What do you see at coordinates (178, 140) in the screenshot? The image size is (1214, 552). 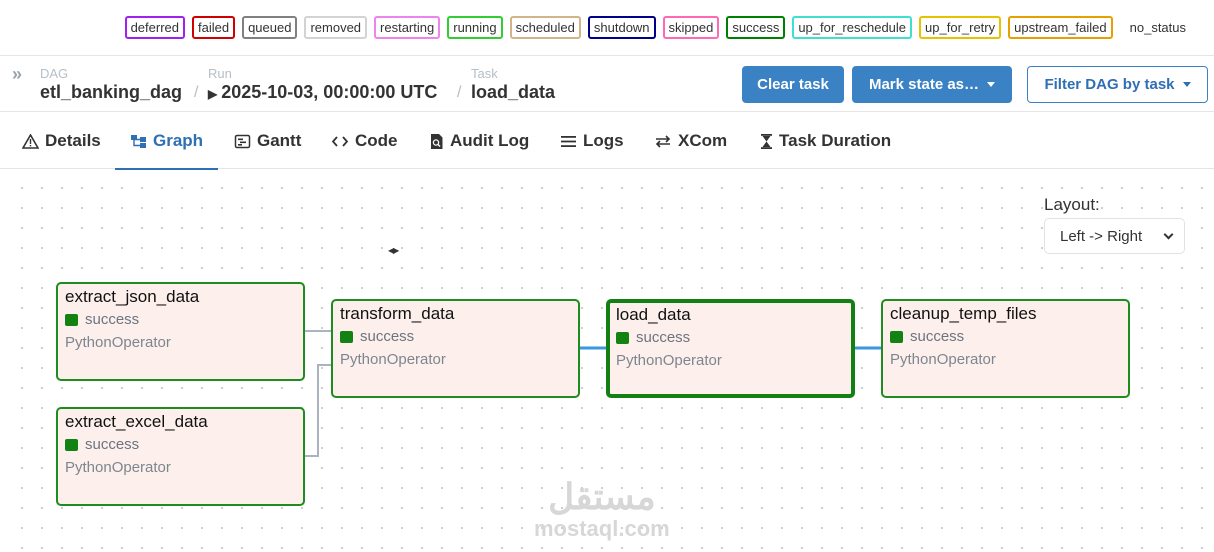 I see `tab-graph-label: Graph` at bounding box center [178, 140].